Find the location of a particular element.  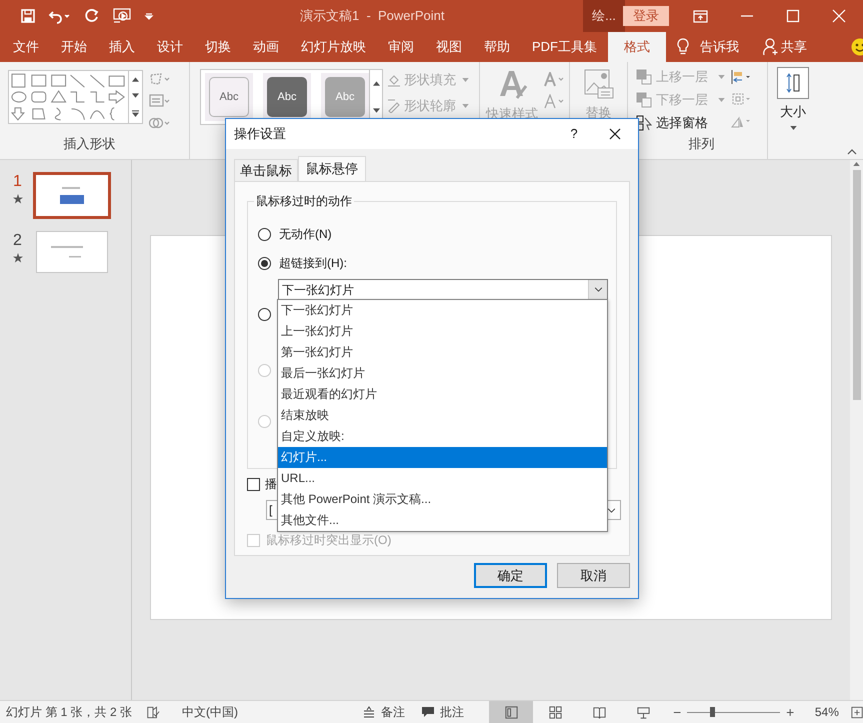

group-title: 鼠标移过时的动作 is located at coordinates (304, 201).